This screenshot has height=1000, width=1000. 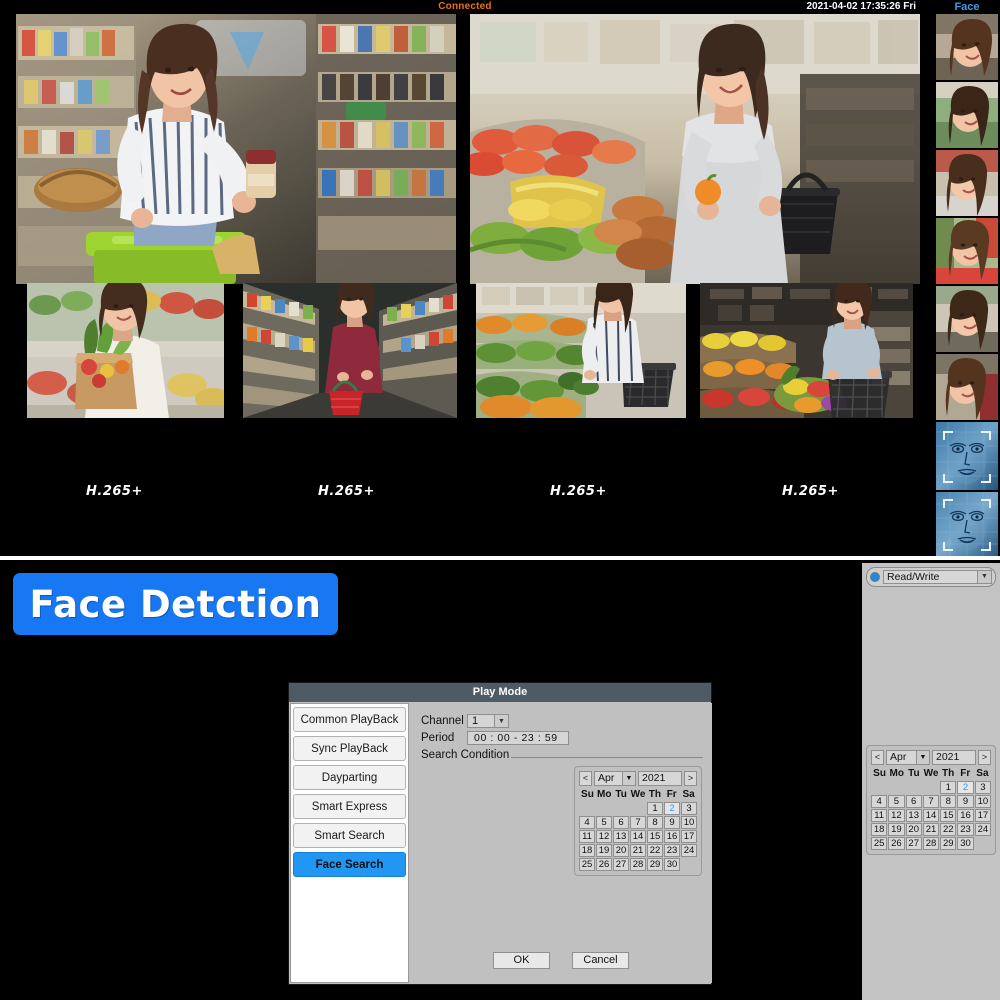 What do you see at coordinates (937, 577) in the screenshot?
I see `storage-mode-select: Read/Write ▼` at bounding box center [937, 577].